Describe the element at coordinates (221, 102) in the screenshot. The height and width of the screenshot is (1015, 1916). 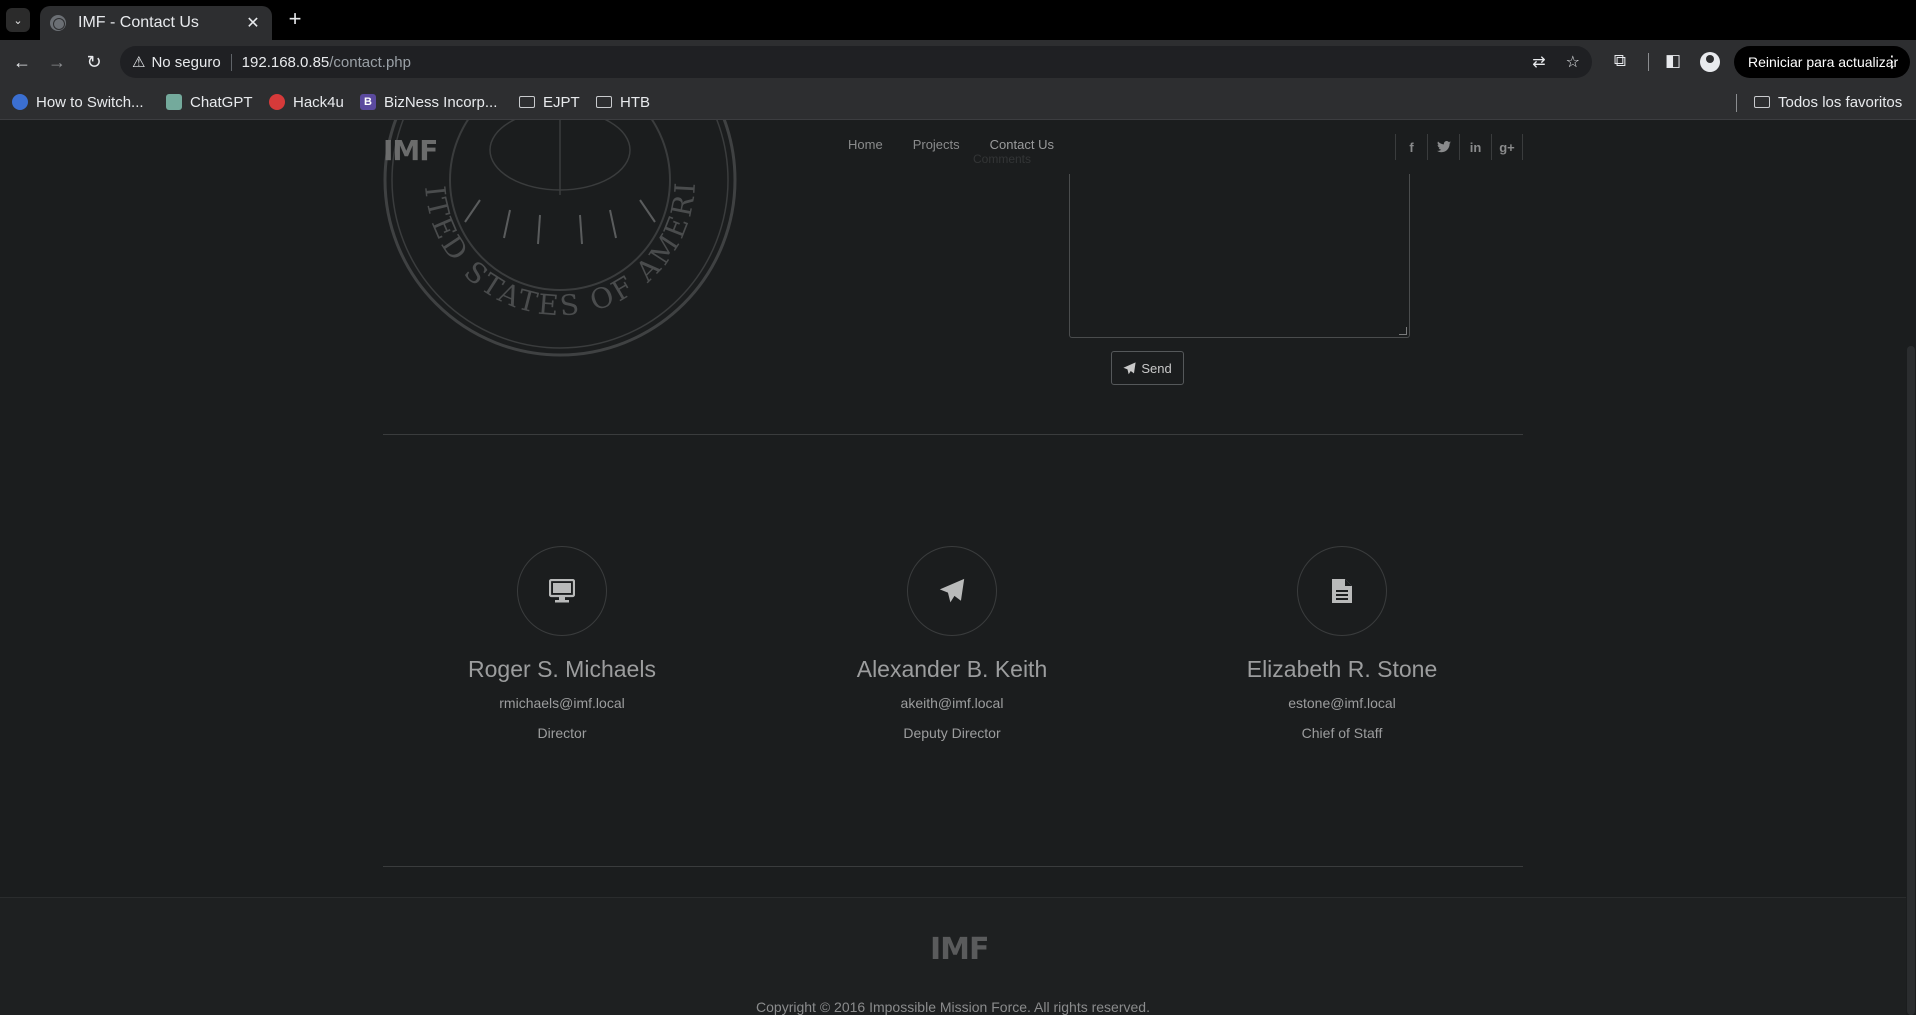
I see `bookmark-label: ChatGPT` at that location.